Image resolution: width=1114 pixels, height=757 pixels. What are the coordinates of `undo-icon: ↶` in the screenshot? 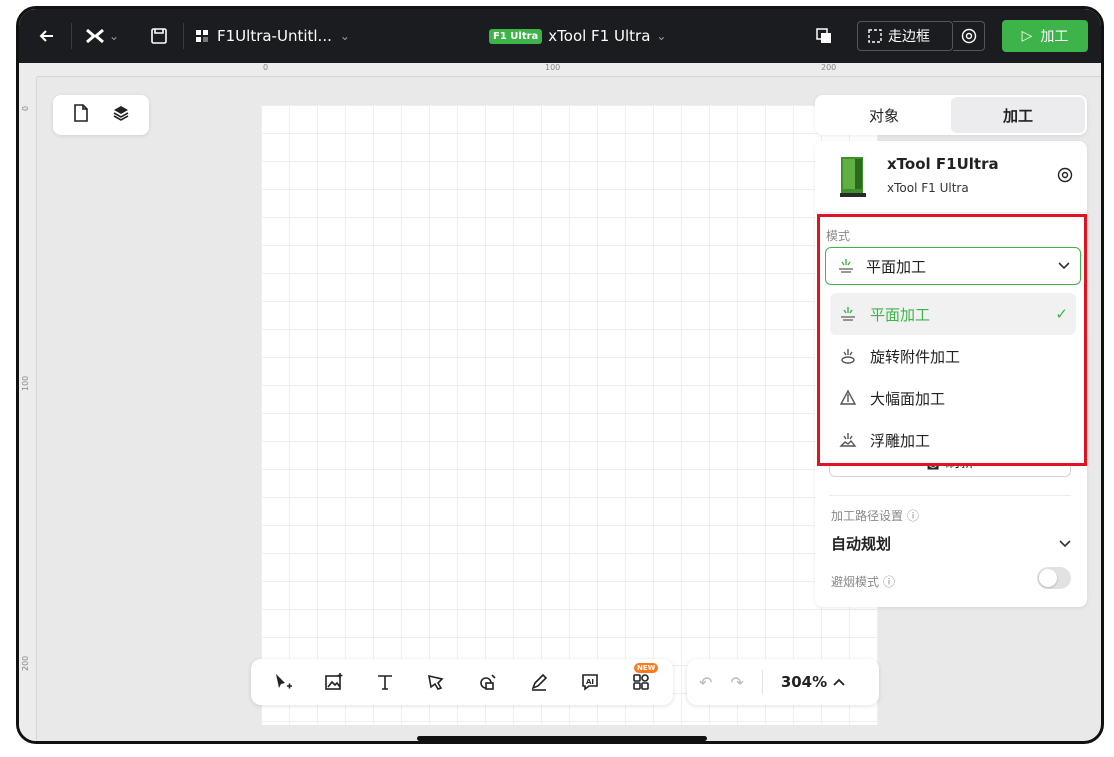 It's located at (705, 682).